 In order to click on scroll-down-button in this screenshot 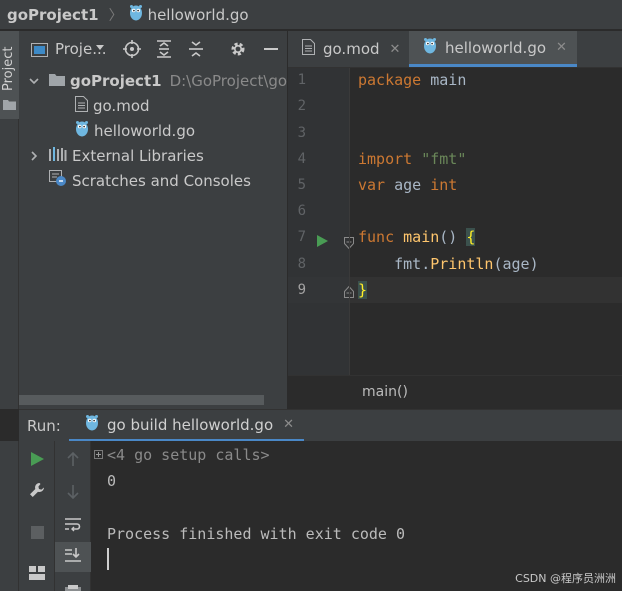, I will do `click(73, 493)`.